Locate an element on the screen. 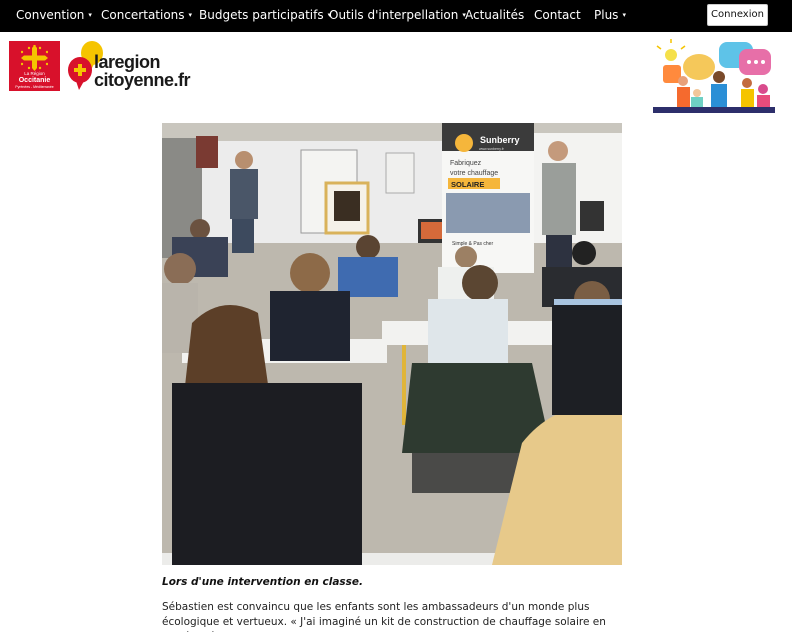 This screenshot has width=792, height=632. banner-url: www.sunberry.fr is located at coordinates (492, 149).